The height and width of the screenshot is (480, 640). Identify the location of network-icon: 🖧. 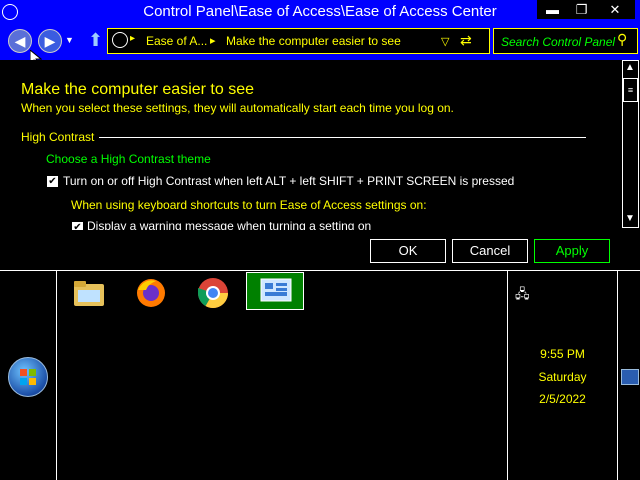
(522, 296).